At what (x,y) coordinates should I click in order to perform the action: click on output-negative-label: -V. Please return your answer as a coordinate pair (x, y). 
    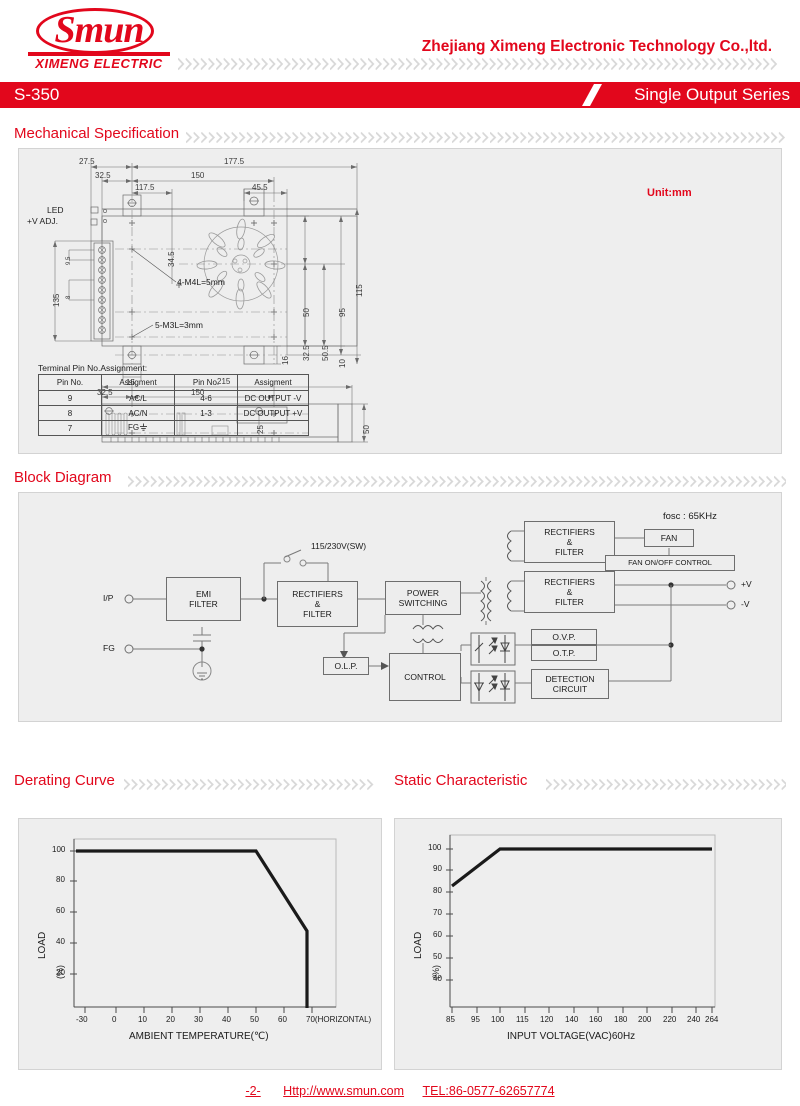
    Looking at the image, I should click on (745, 604).